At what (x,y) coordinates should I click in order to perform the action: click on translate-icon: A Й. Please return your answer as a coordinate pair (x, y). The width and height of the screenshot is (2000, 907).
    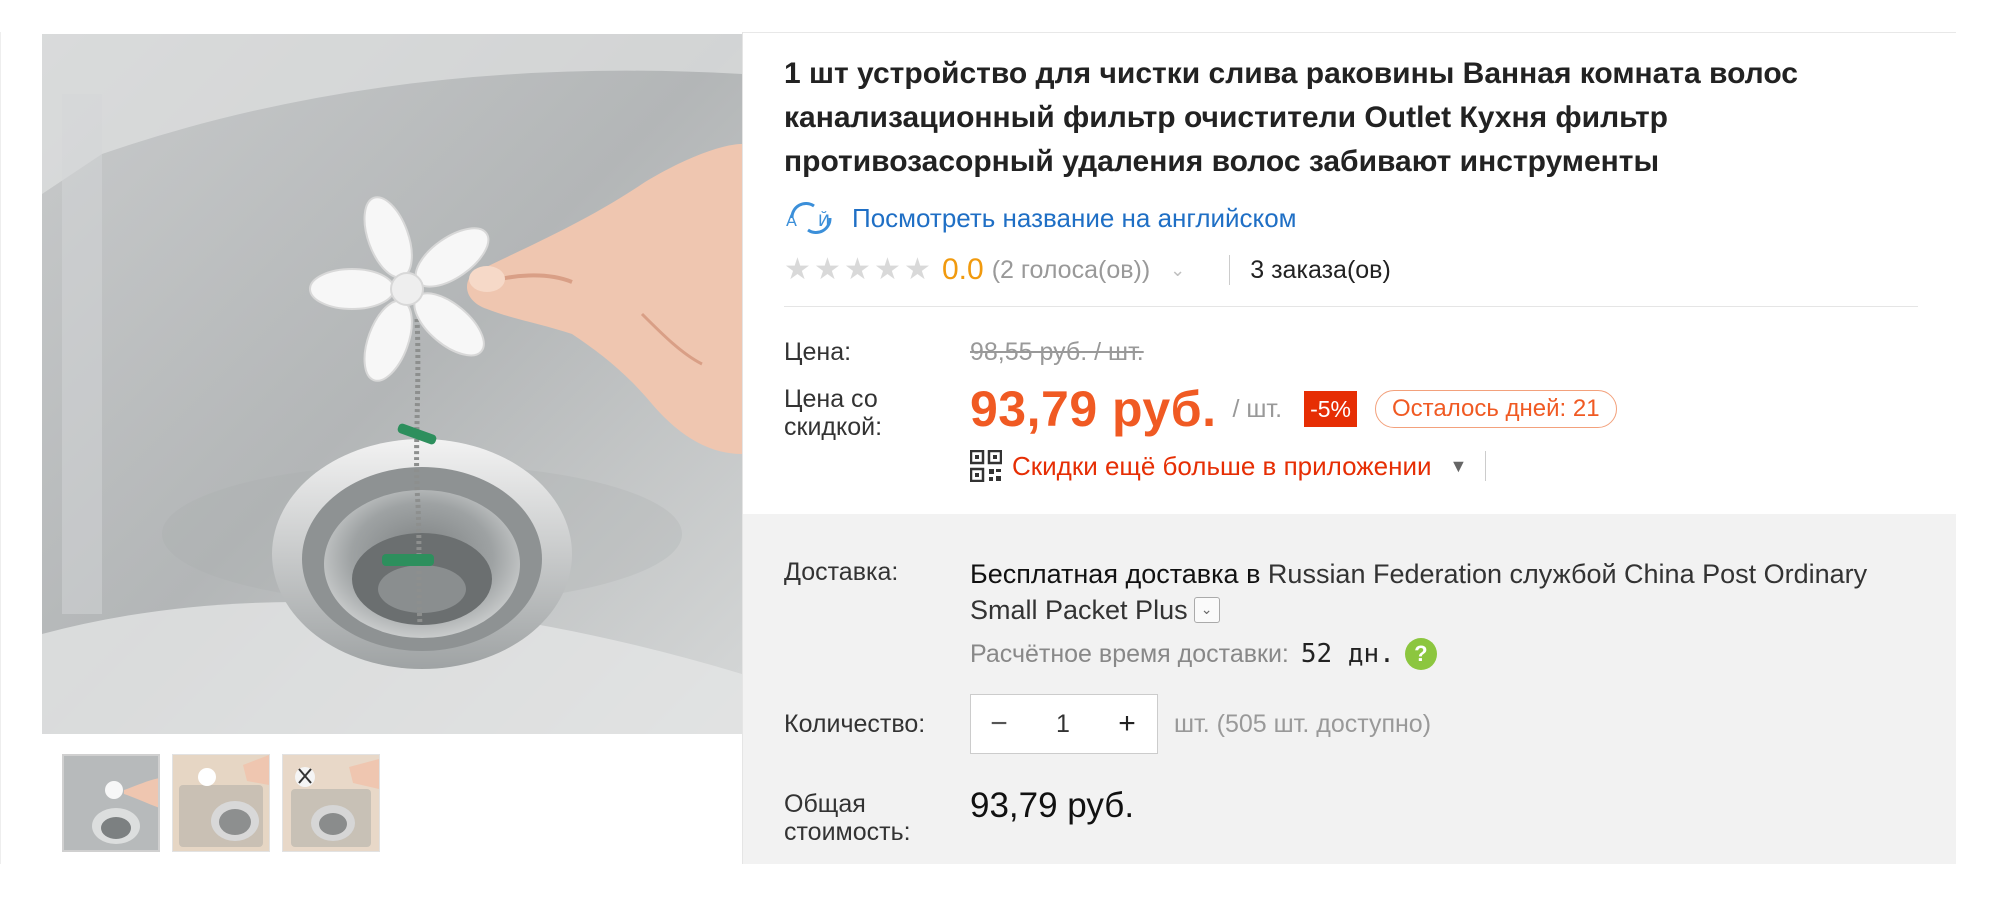
    Looking at the image, I should click on (811, 218).